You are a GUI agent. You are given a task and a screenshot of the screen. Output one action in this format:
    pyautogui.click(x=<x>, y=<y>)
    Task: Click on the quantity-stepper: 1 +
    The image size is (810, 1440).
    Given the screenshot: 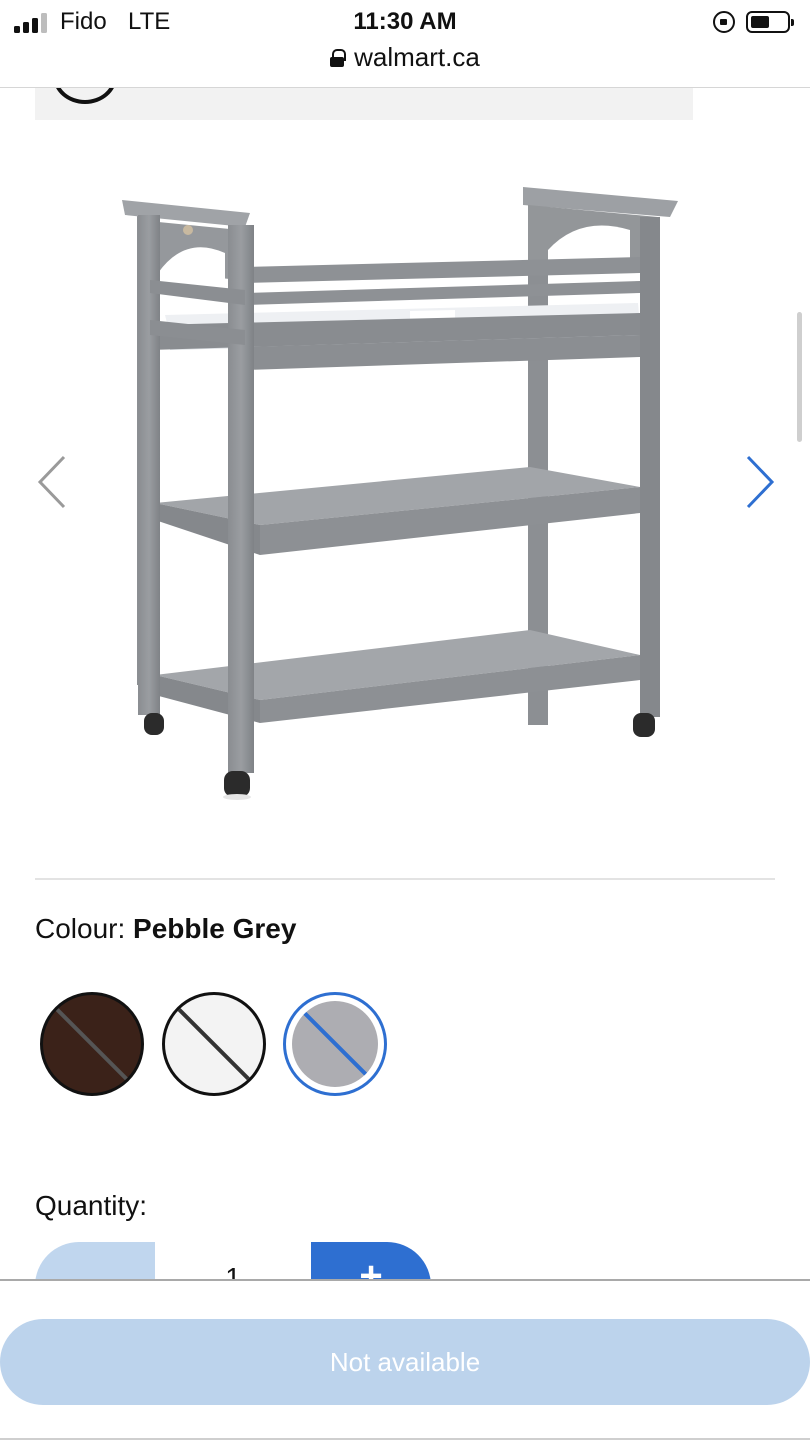 What is the action you would take?
    pyautogui.click(x=405, y=1259)
    